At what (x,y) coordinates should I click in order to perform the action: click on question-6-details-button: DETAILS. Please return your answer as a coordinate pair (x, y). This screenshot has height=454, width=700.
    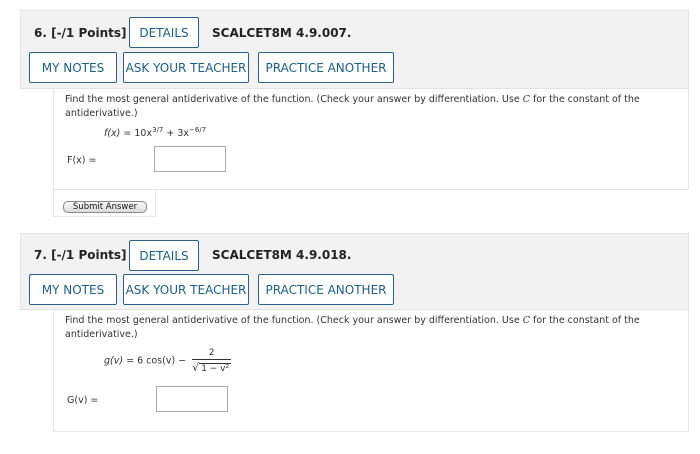
    Looking at the image, I should click on (164, 32).